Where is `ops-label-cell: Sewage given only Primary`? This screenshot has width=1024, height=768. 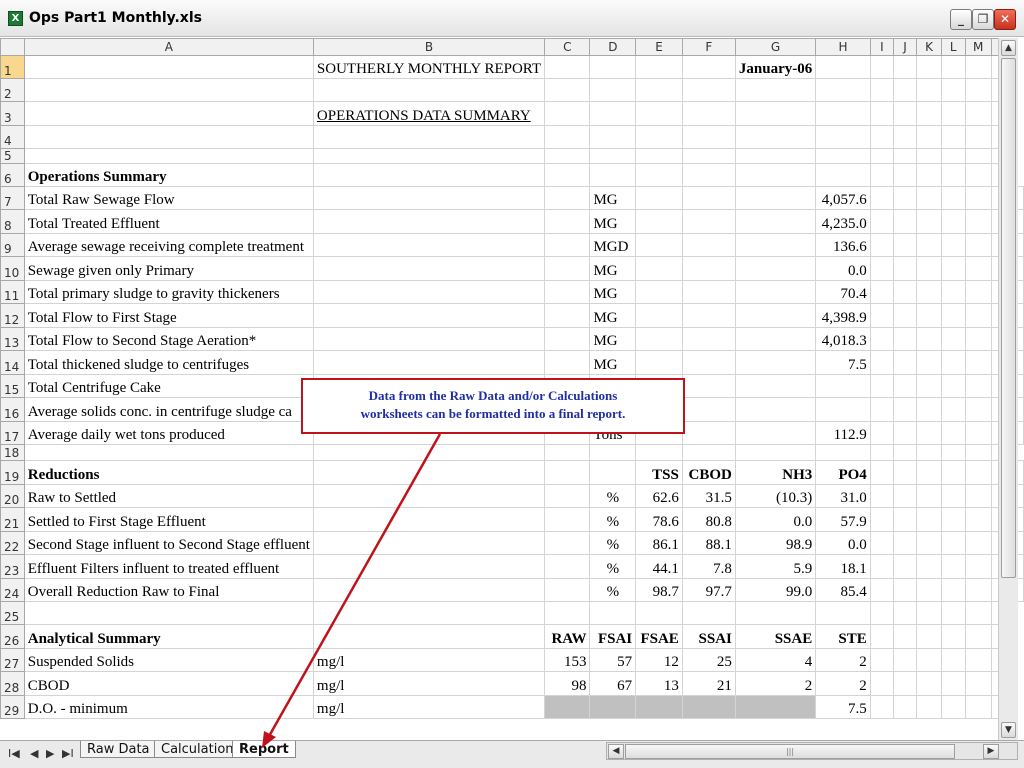 ops-label-cell: Sewage given only Primary is located at coordinates (168, 268).